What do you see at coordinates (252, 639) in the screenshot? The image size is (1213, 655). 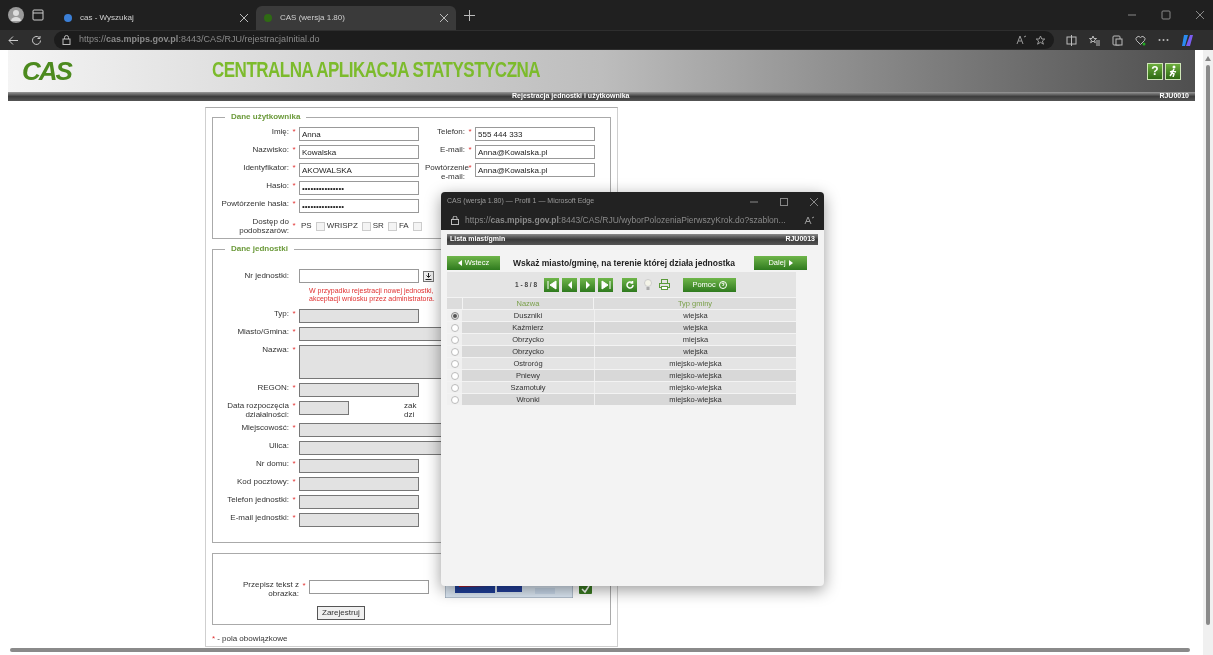 I see `required-fields-note: - pola obowiązkowe` at bounding box center [252, 639].